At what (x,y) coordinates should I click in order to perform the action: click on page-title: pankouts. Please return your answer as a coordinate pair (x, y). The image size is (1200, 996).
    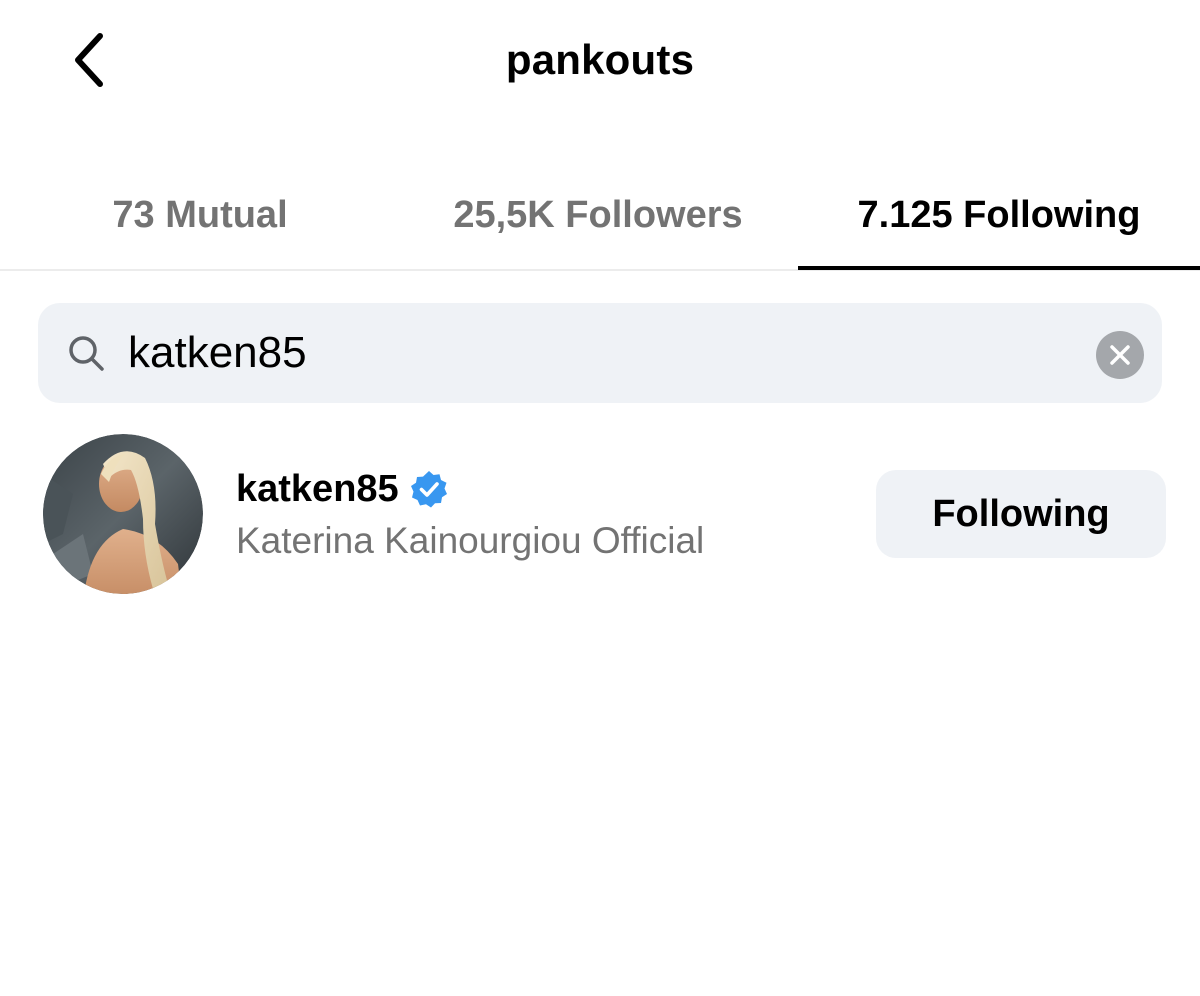
    Looking at the image, I should click on (600, 59).